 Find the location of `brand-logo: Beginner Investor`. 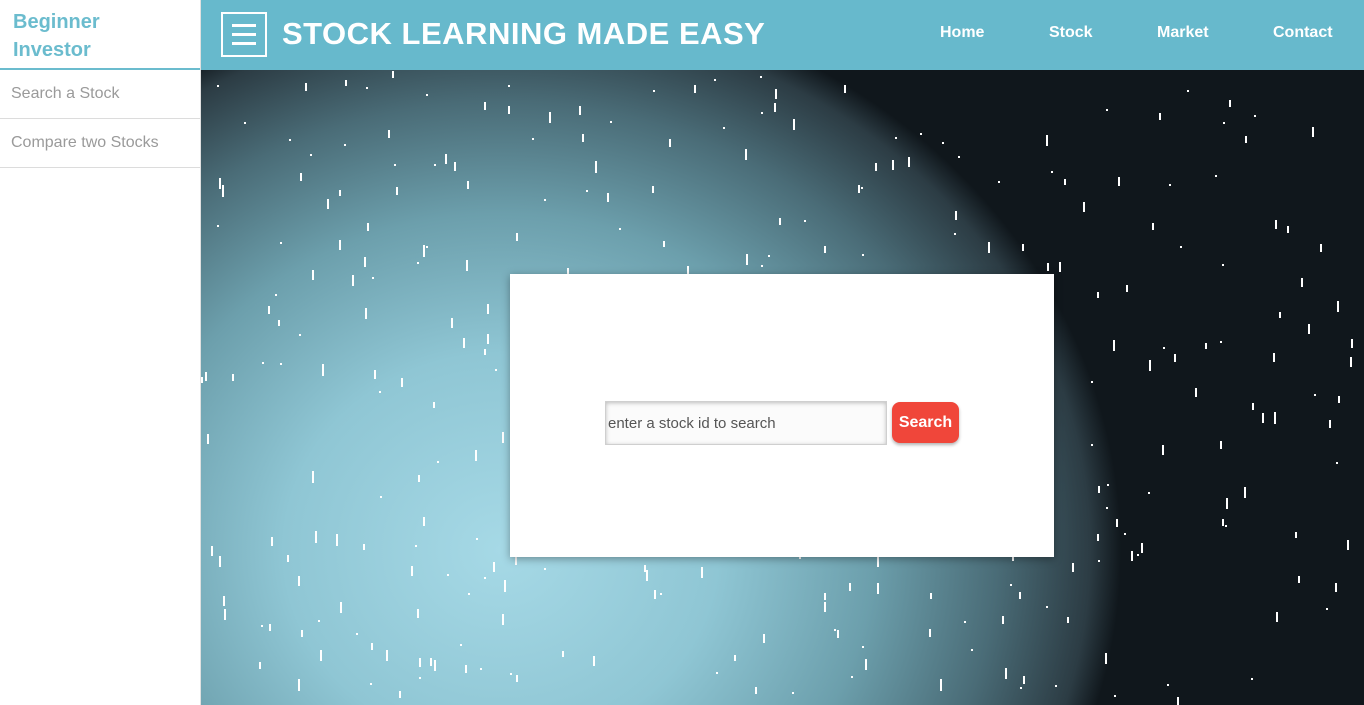

brand-logo: Beginner Investor is located at coordinates (100, 35).